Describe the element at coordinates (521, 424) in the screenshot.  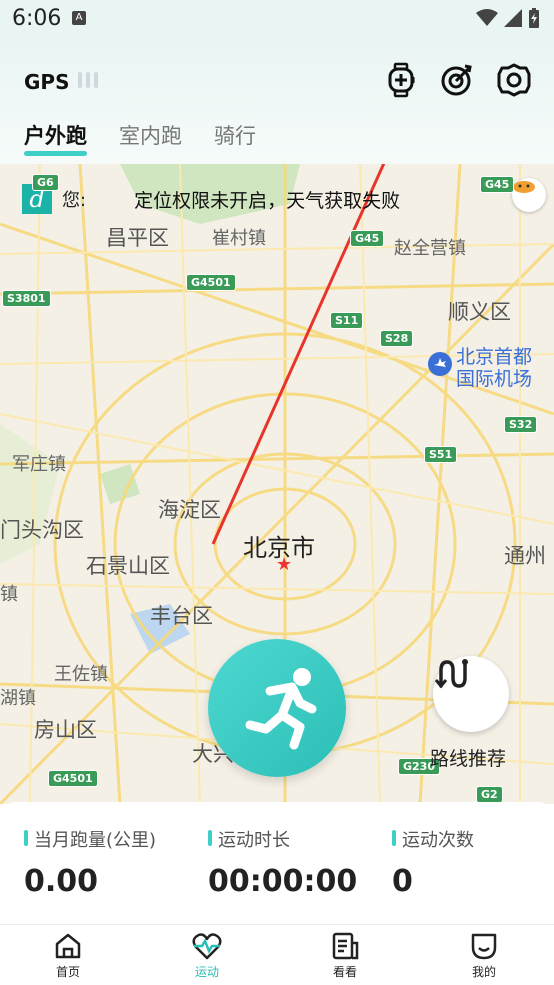
I see `highway-shield-s32: S32` at that location.